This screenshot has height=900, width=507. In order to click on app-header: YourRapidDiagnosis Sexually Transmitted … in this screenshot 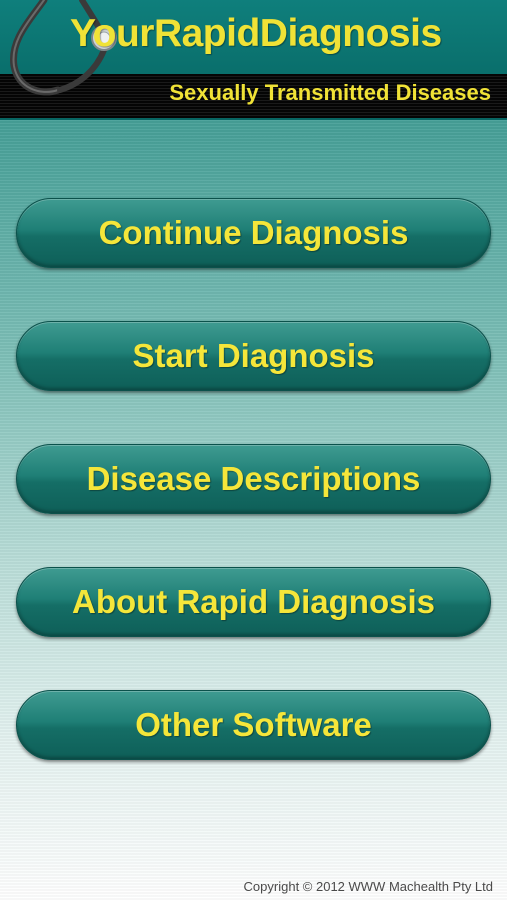, I will do `click(253, 60)`.